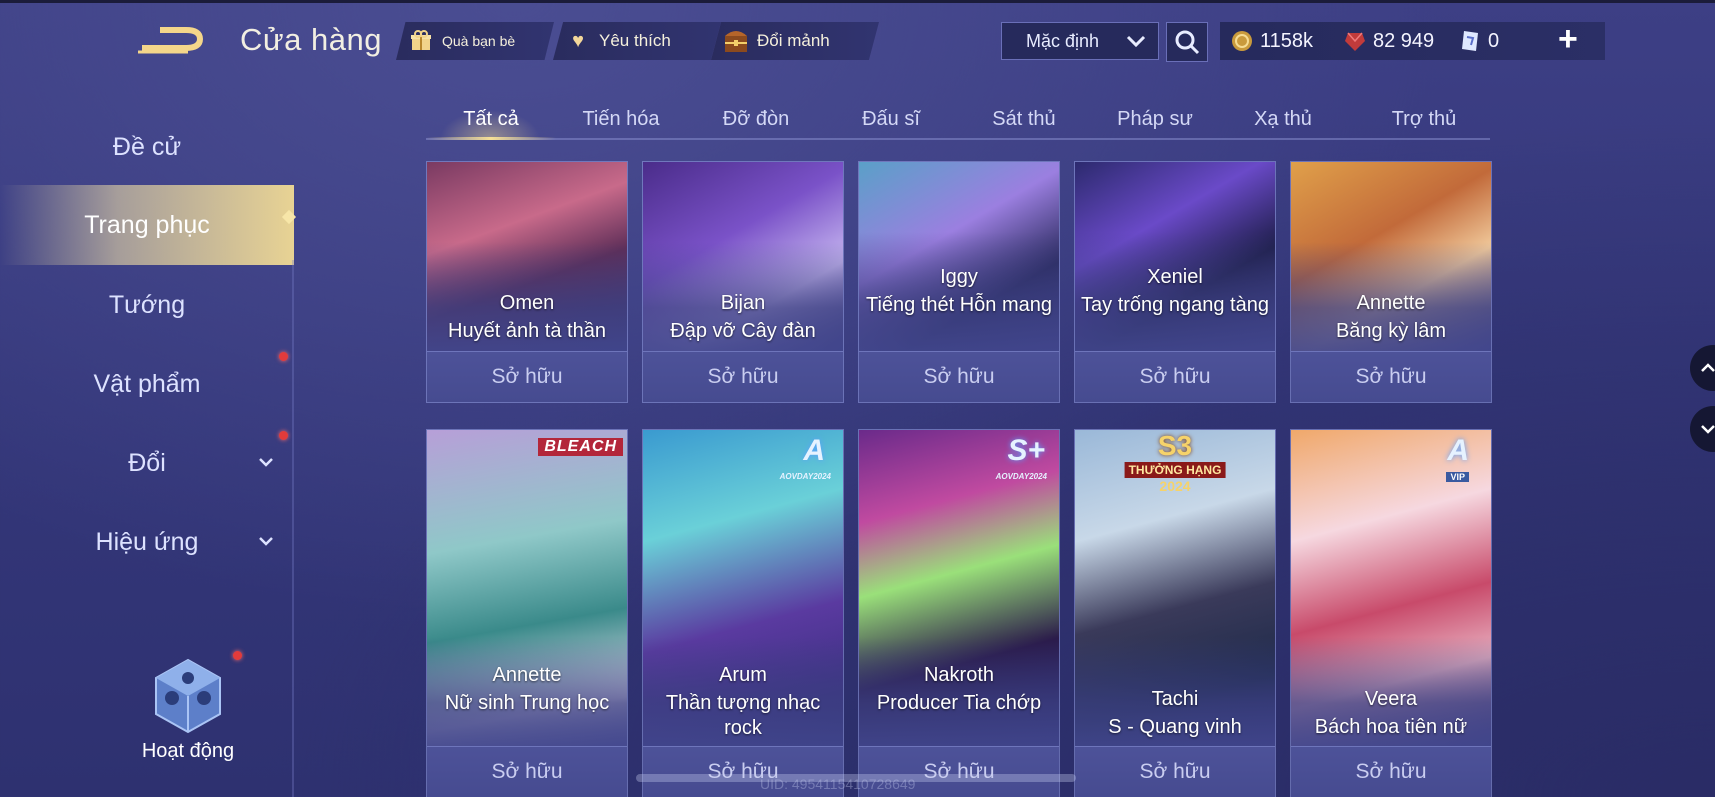  What do you see at coordinates (1391, 727) in the screenshot?
I see `skin-name: Bách hoa tiên nữ` at bounding box center [1391, 727].